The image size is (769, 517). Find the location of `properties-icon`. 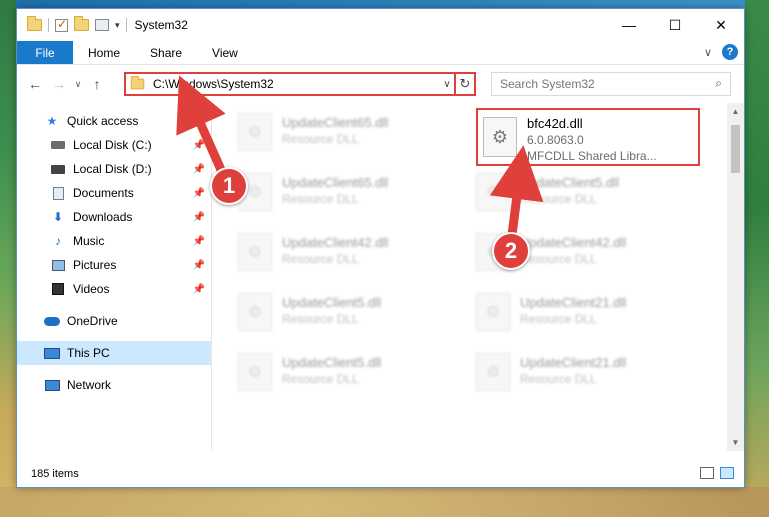

properties-icon is located at coordinates (102, 25).